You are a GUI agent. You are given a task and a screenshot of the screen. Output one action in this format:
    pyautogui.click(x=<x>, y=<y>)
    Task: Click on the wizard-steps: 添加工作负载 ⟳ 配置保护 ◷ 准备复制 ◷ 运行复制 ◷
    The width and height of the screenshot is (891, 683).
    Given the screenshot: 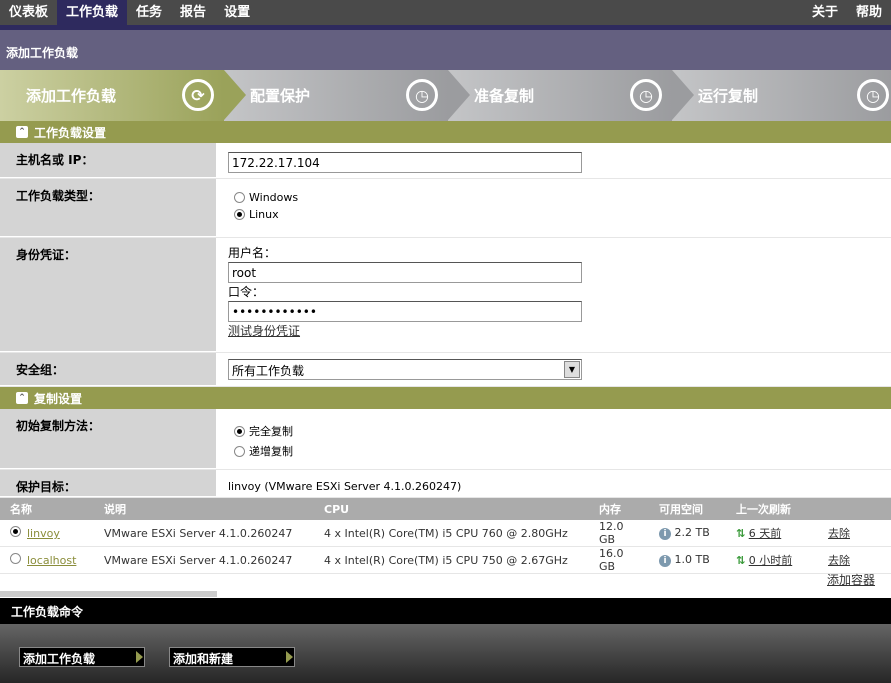 What is the action you would take?
    pyautogui.click(x=445, y=95)
    